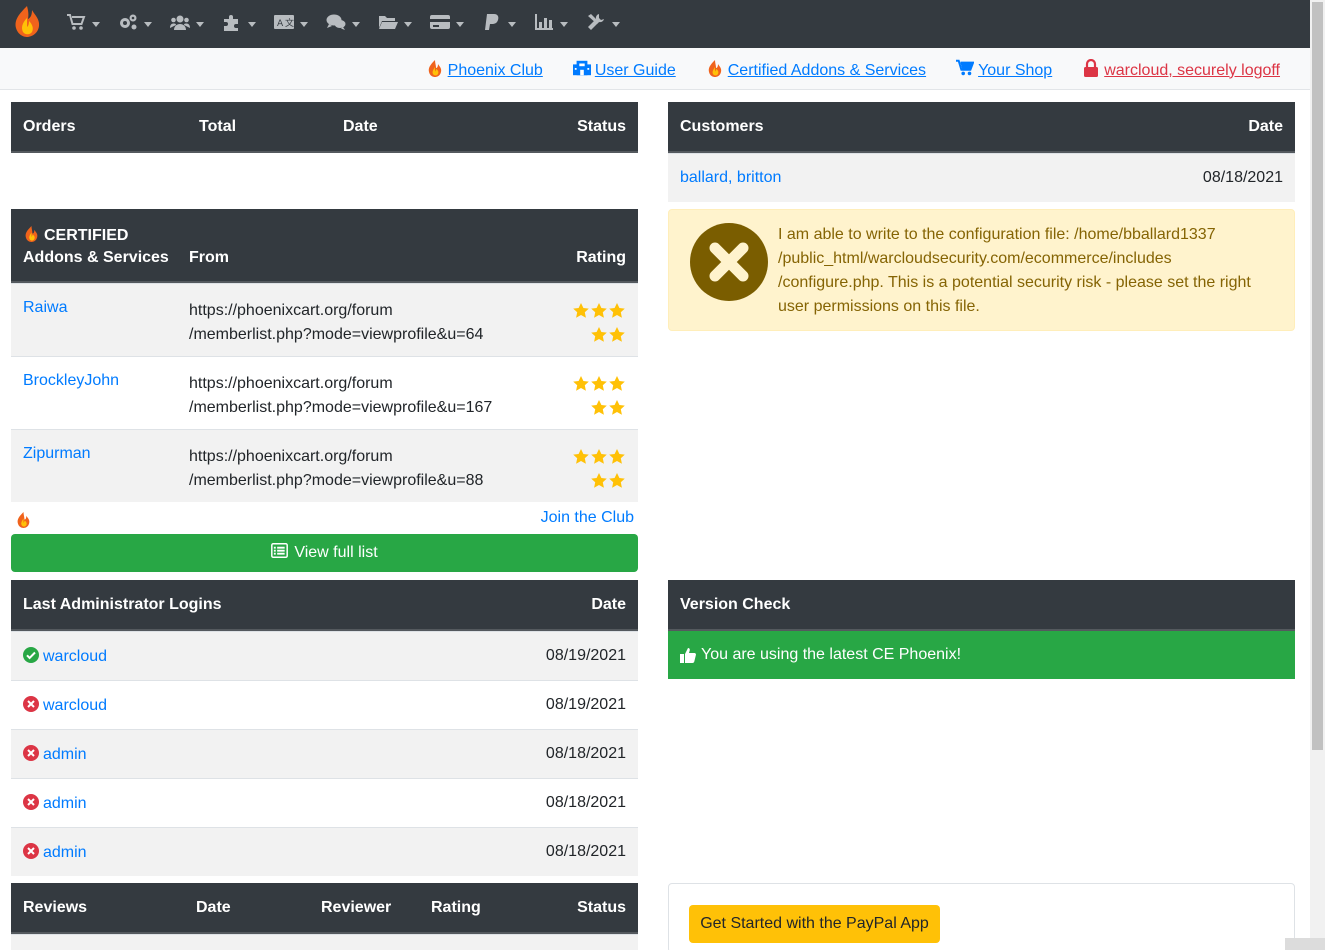 Image resolution: width=1325 pixels, height=950 pixels. Describe the element at coordinates (57, 454) in the screenshot. I see `certified-member-link: Zipurman` at that location.